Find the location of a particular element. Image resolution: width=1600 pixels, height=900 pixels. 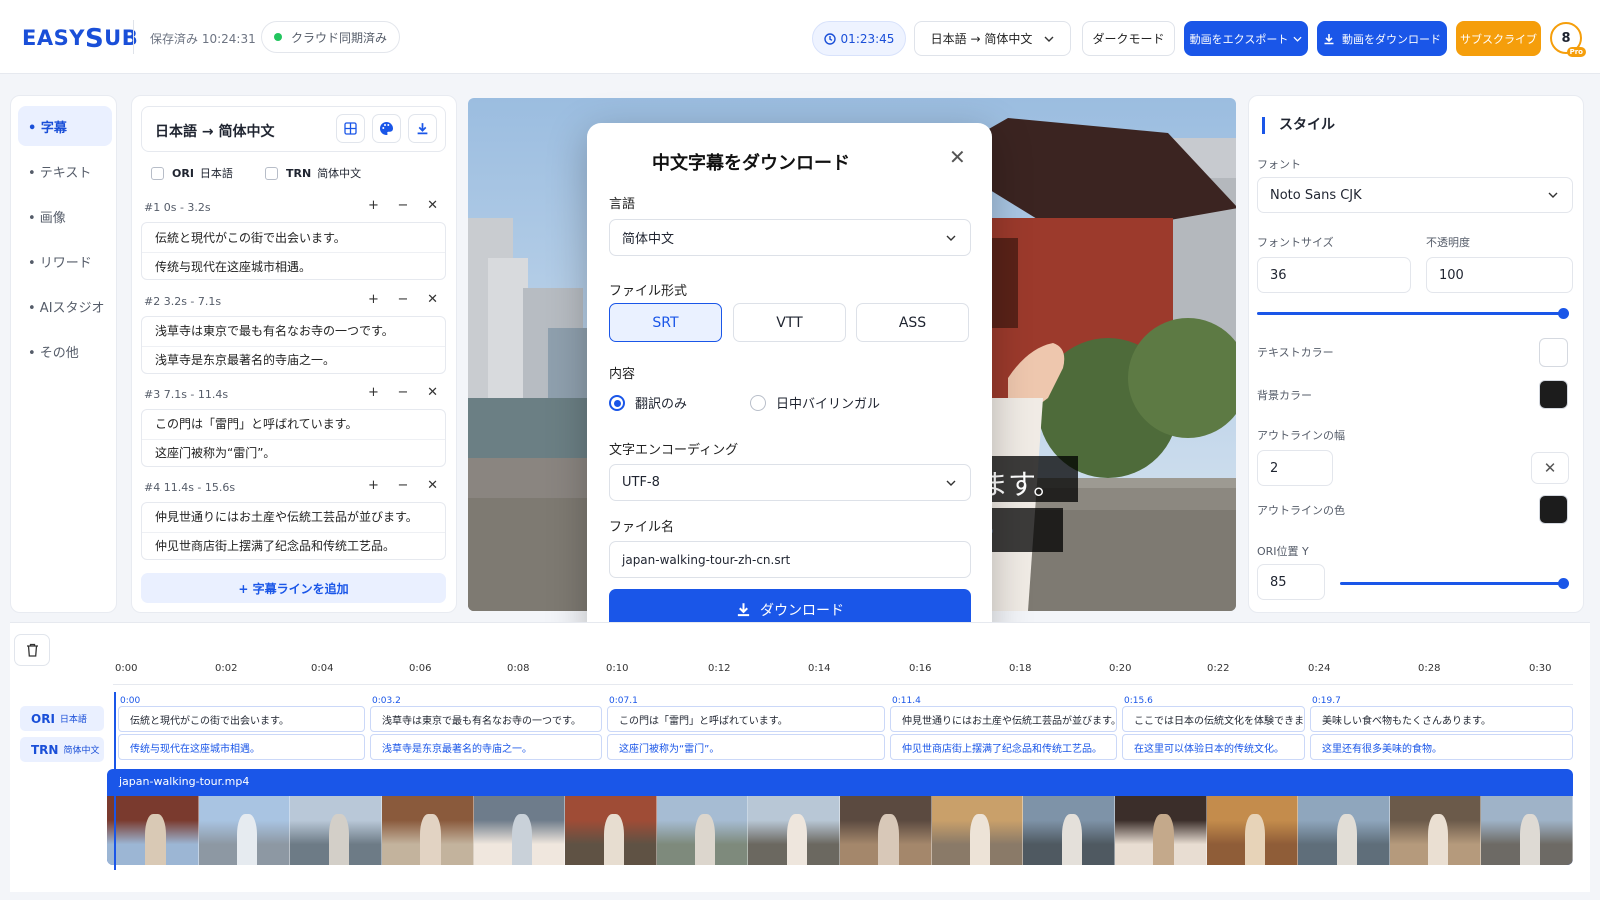

segment-ori-text: 浅草寺は東京で最も有名なお寺の一つです。 is located at coordinates (274, 330).